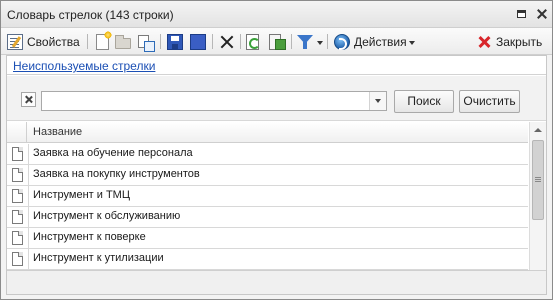 This screenshot has height=300, width=553. Describe the element at coordinates (98, 258) in the screenshot. I see `row-name: Инструмент к утилизации` at that location.